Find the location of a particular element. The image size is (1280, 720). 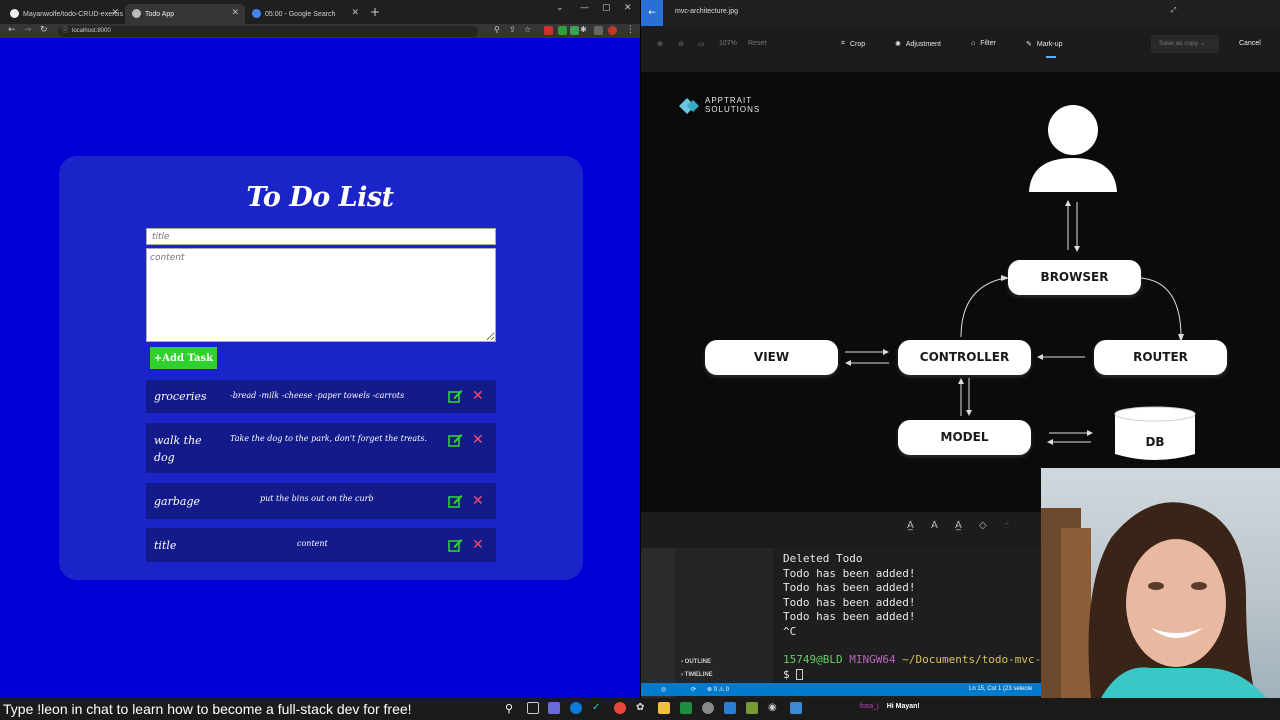

fullscreen-icon: ⤢ is located at coordinates (1174, 11).